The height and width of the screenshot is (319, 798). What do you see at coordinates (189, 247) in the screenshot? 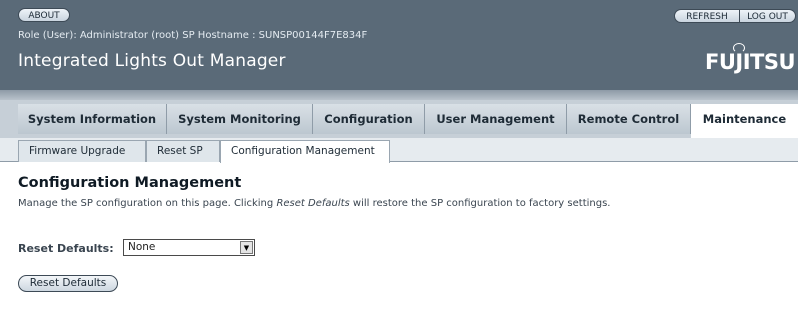
I see `reset-defaults-select: None ▼` at bounding box center [189, 247].